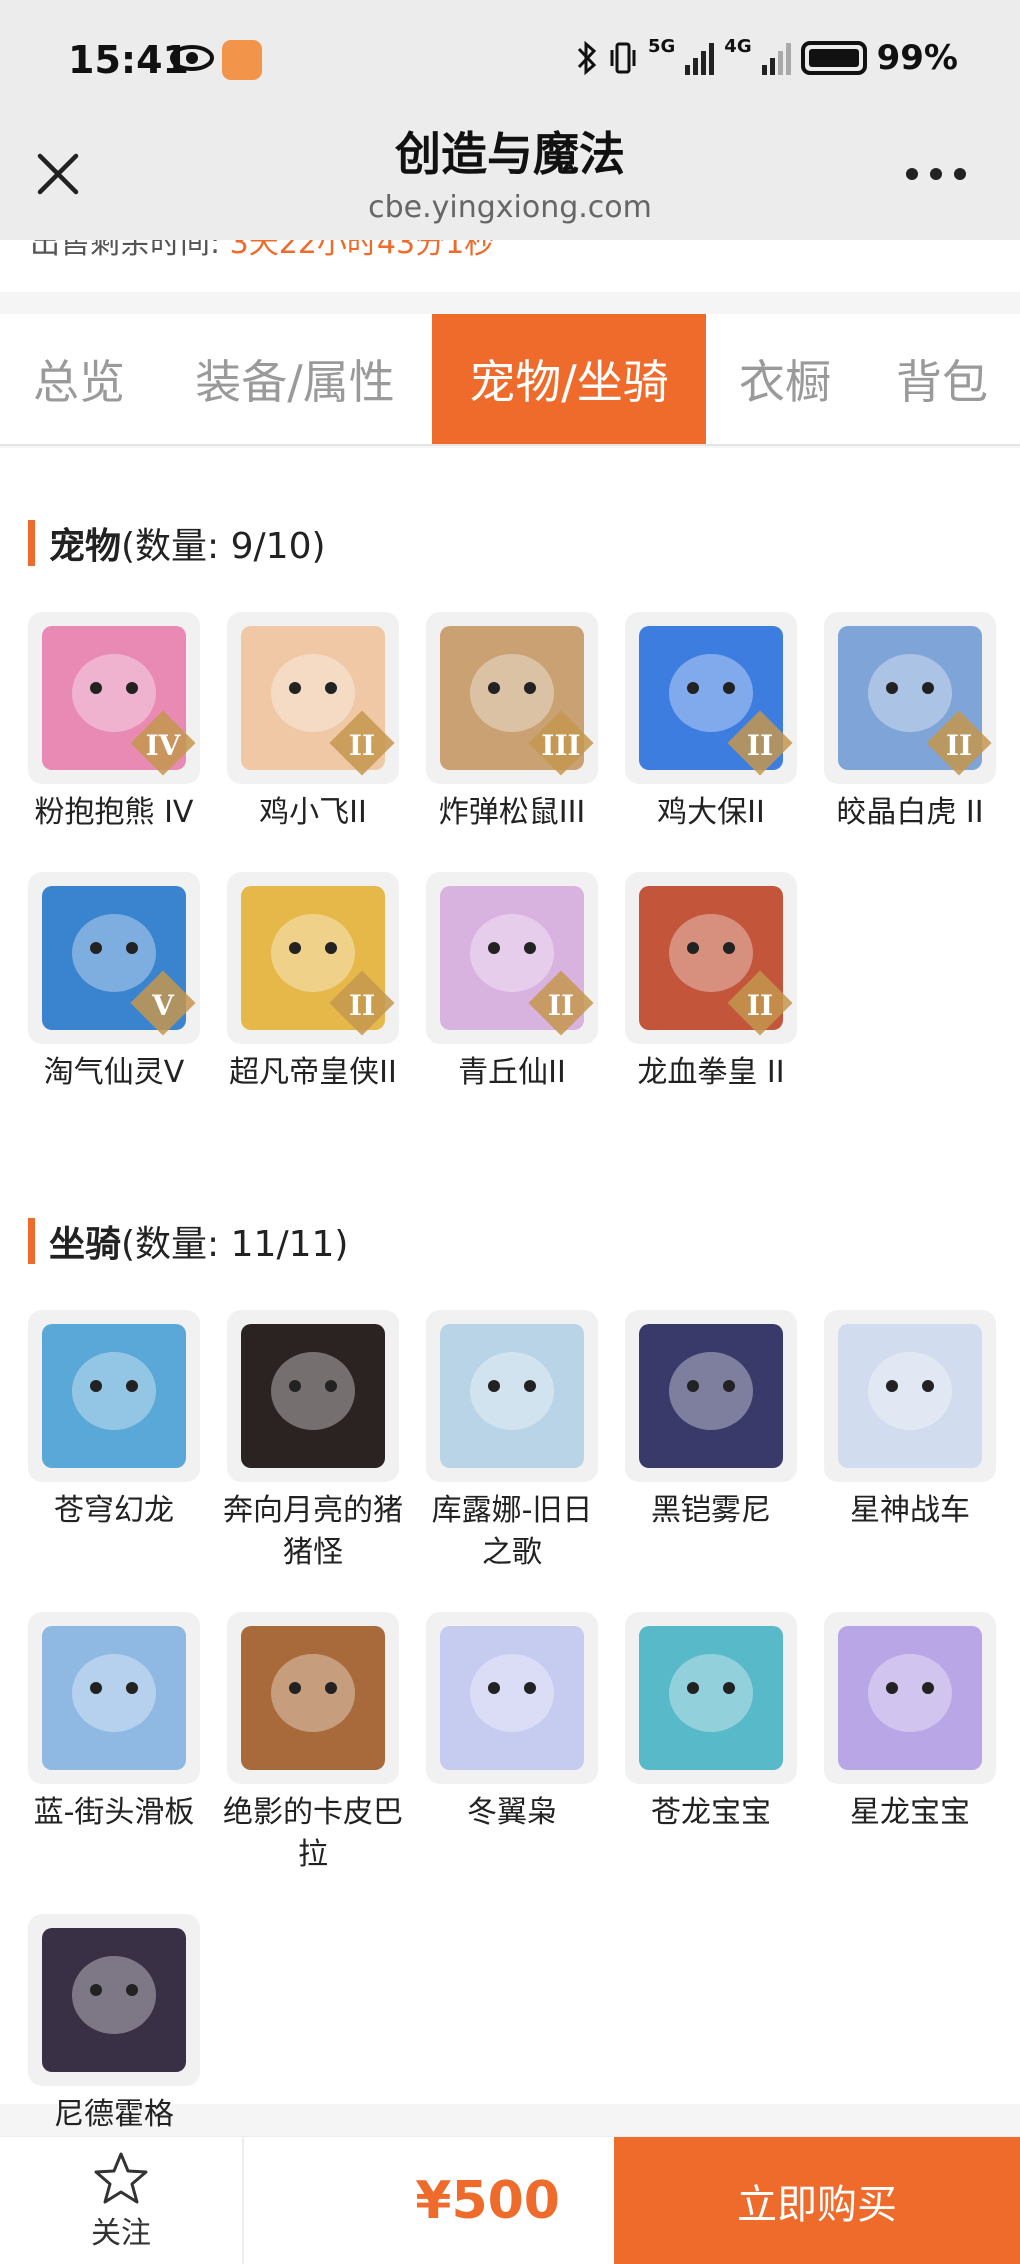  I want to click on mount-name: 星神战车, so click(910, 1510).